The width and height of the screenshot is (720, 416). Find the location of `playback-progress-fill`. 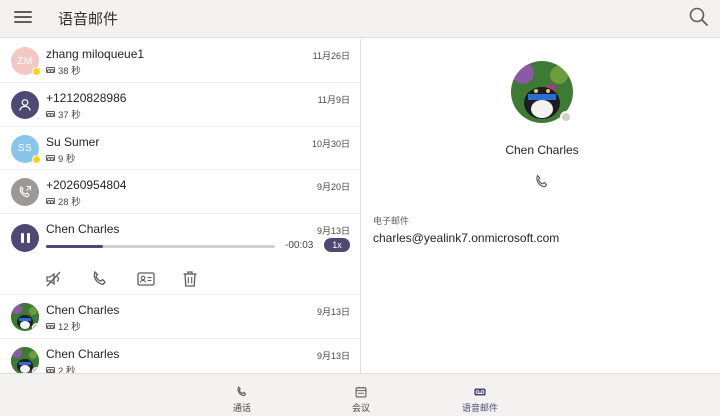

playback-progress-fill is located at coordinates (75, 247).